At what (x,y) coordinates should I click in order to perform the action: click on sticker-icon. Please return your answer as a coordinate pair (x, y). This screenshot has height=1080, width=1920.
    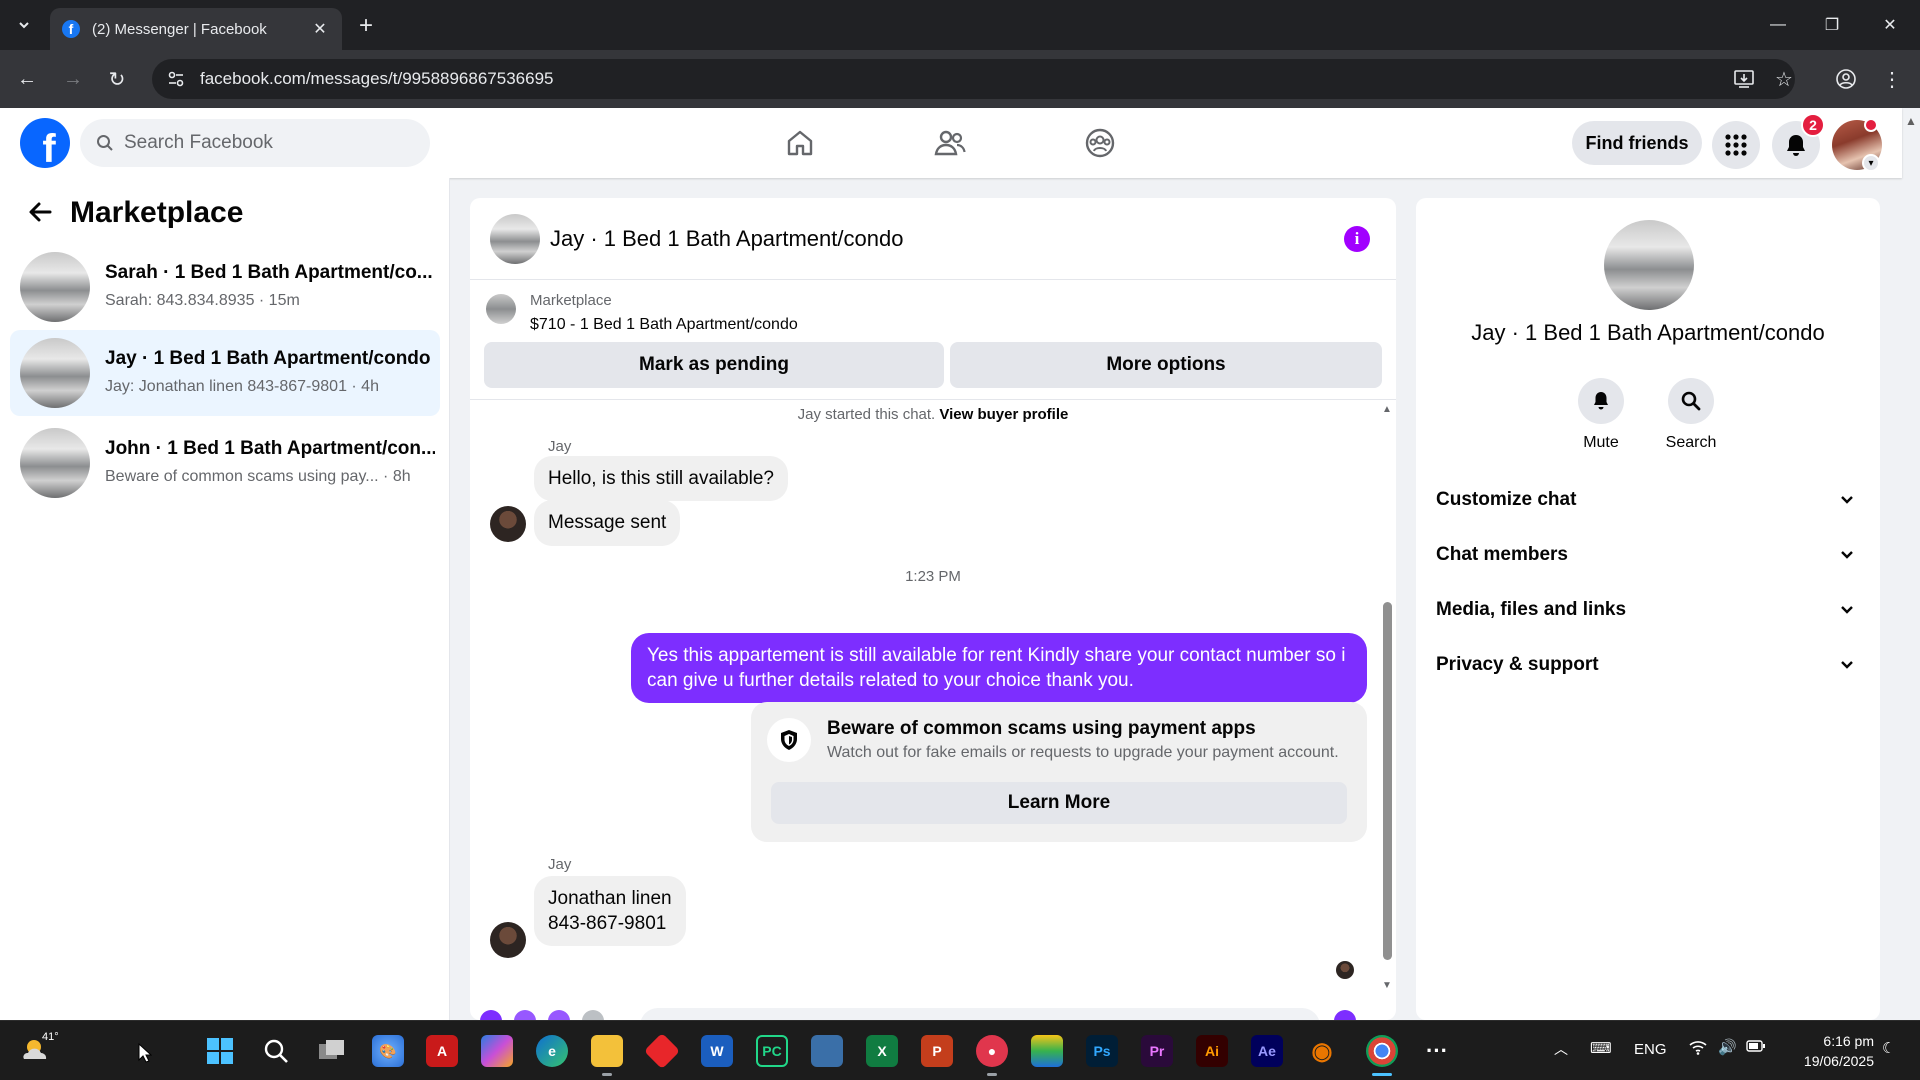
    Looking at the image, I should click on (559, 1015).